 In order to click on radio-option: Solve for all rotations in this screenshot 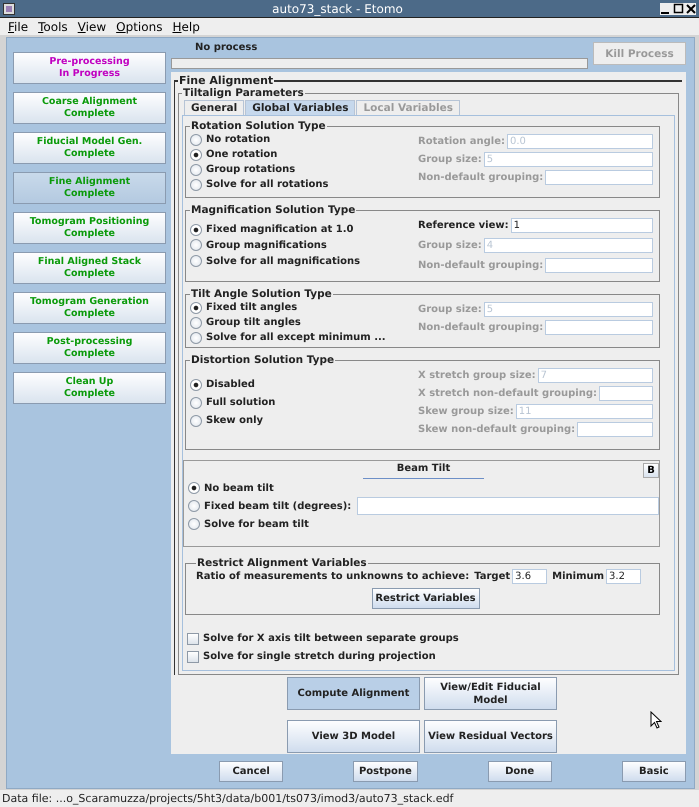, I will do `click(304, 184)`.